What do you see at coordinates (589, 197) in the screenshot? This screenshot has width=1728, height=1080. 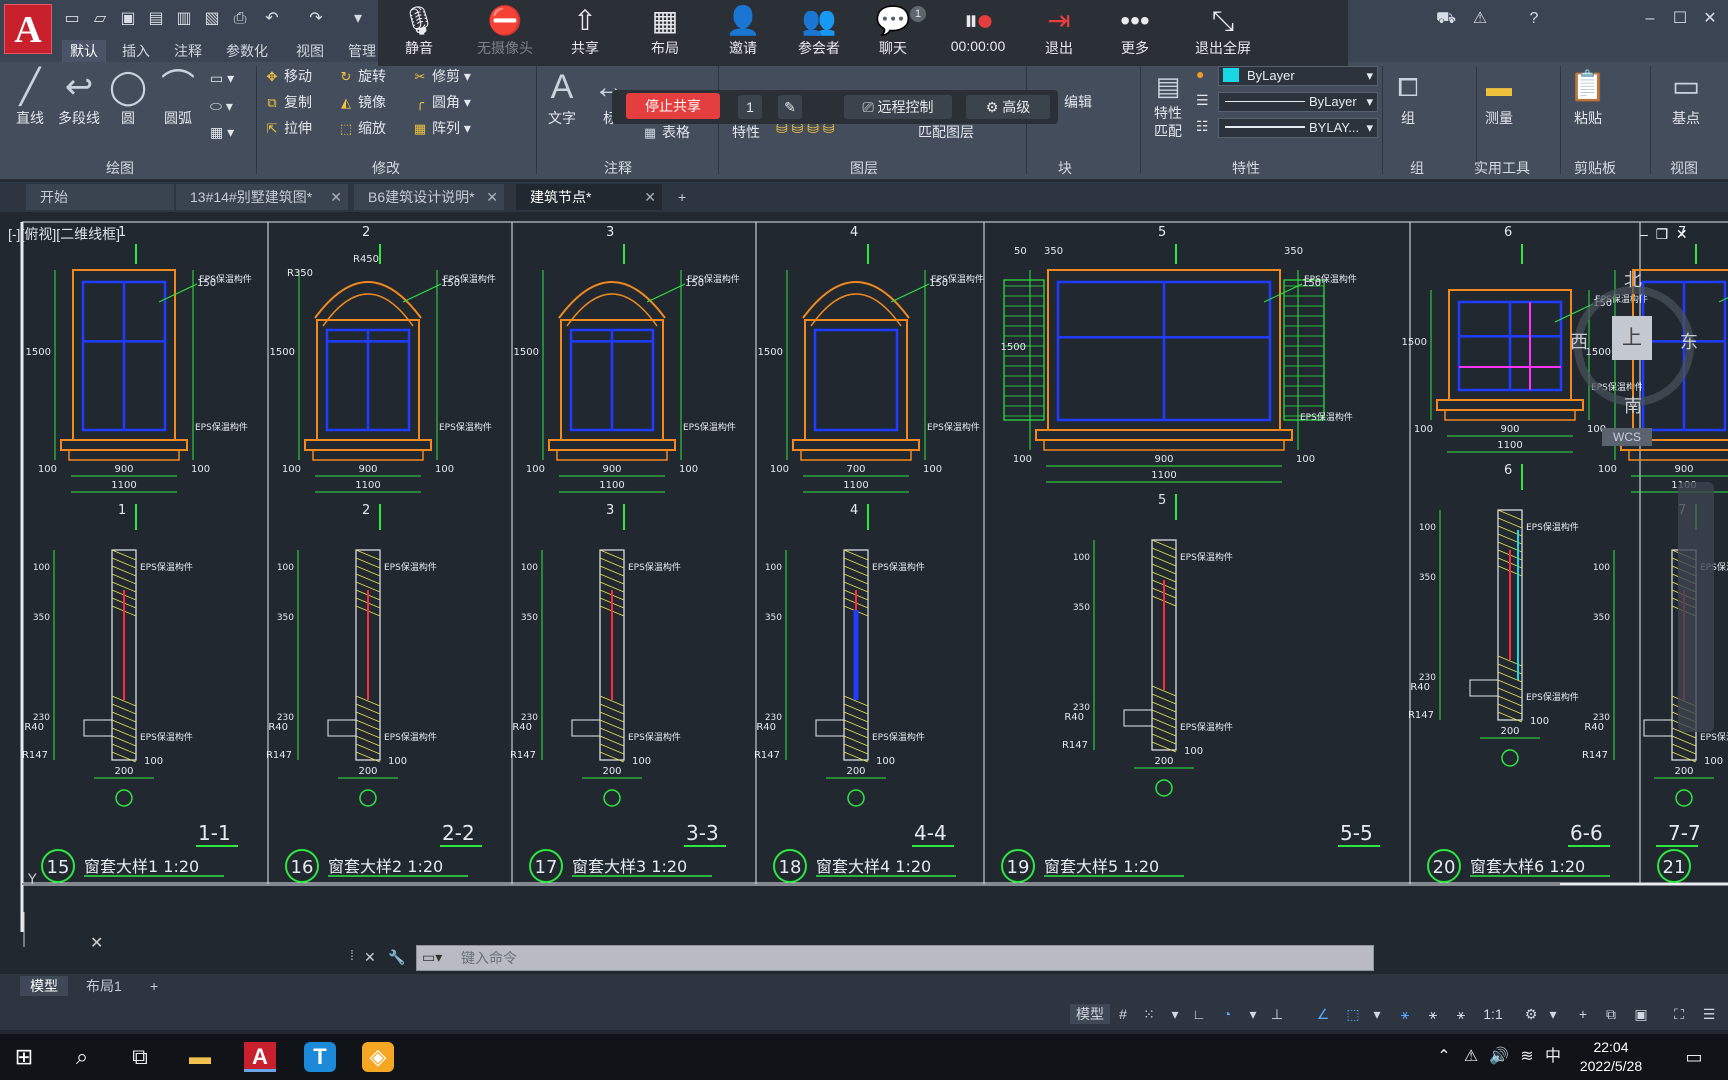 I see `tab-building-details: 建筑节点* ✕` at bounding box center [589, 197].